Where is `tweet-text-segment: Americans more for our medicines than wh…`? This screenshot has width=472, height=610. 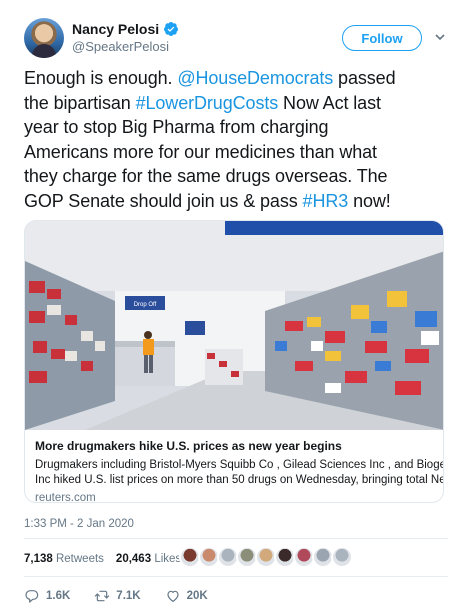
tweet-text-segment: Americans more for our medicines than wh… is located at coordinates (200, 151).